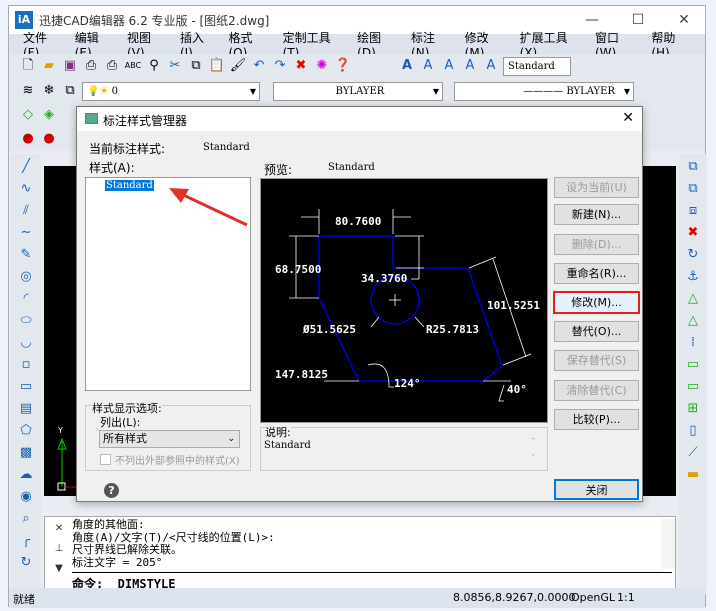  Describe the element at coordinates (154, 66) in the screenshot. I see `find-icon: ⚲` at that location.